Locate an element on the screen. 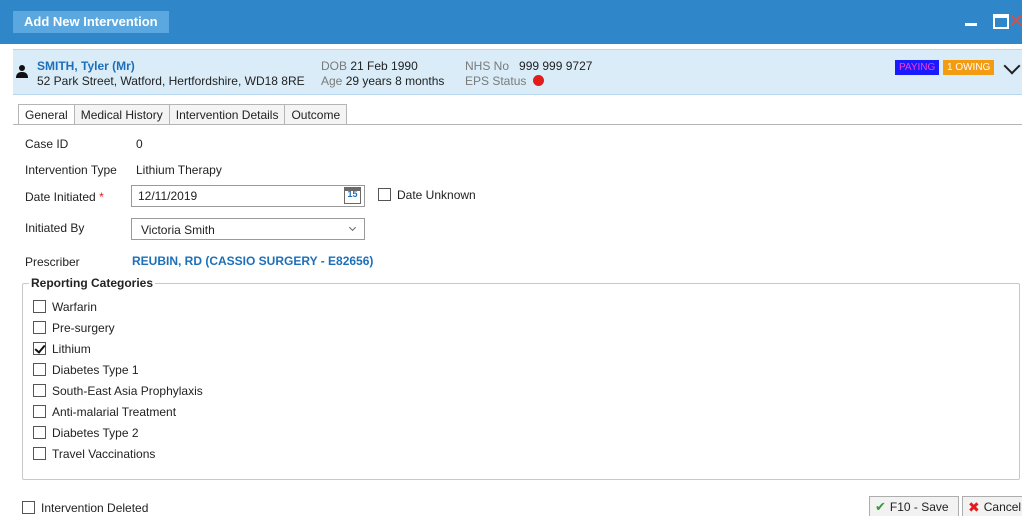  warfarin-label: Warfarin is located at coordinates (74, 307).